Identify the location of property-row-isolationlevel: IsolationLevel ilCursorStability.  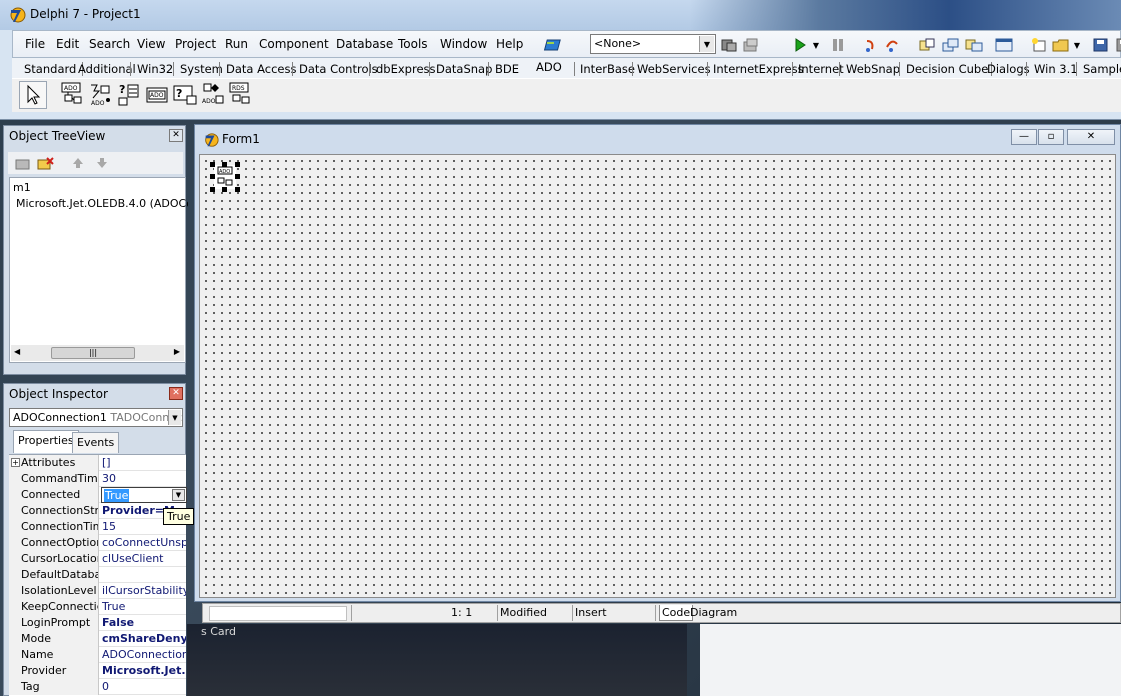
(97, 591).